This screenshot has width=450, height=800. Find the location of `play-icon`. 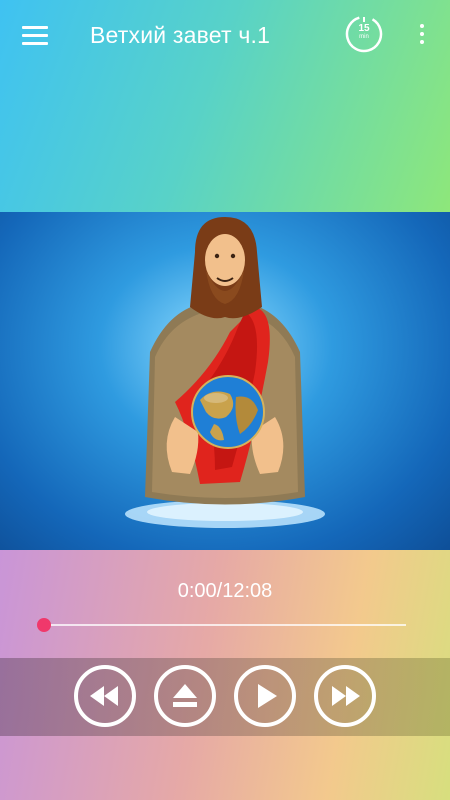

play-icon is located at coordinates (265, 696).